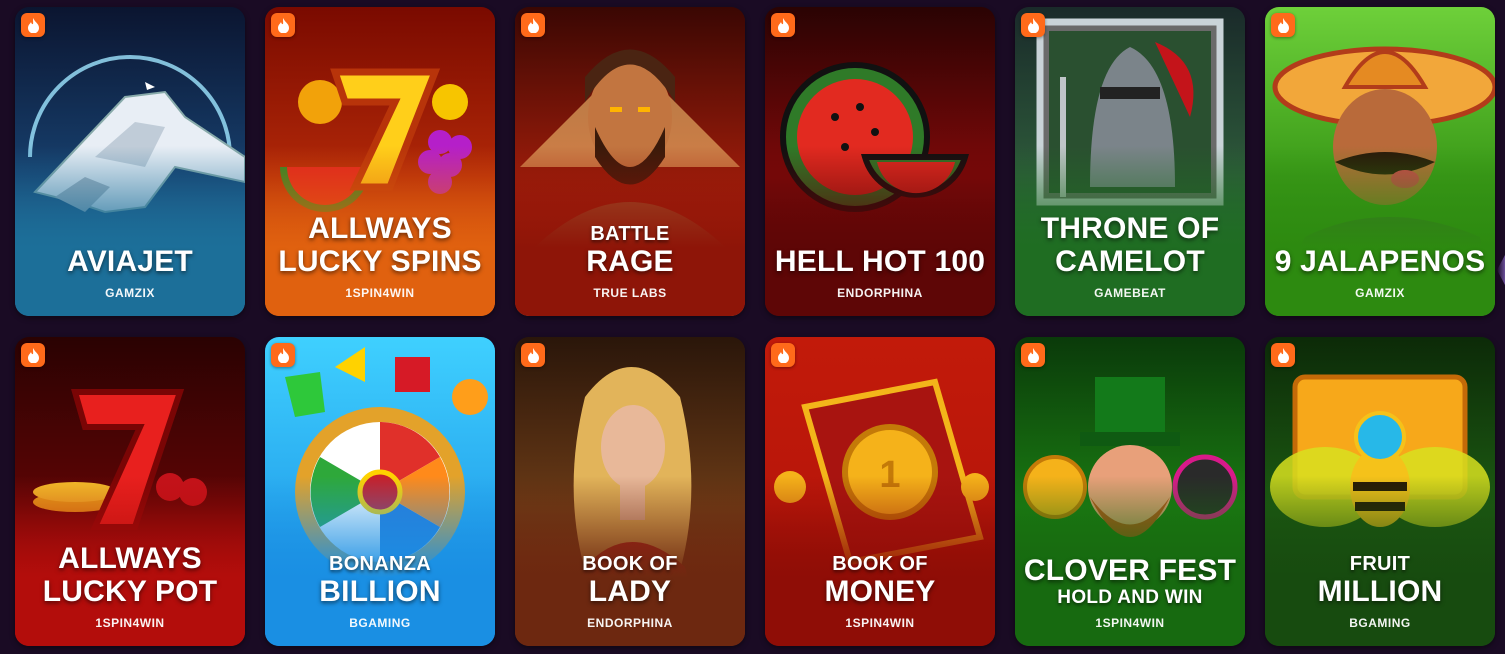 This screenshot has width=1505, height=654. Describe the element at coordinates (380, 245) in the screenshot. I see `game-title: ALLWAYS LUCKY SPINS` at that location.